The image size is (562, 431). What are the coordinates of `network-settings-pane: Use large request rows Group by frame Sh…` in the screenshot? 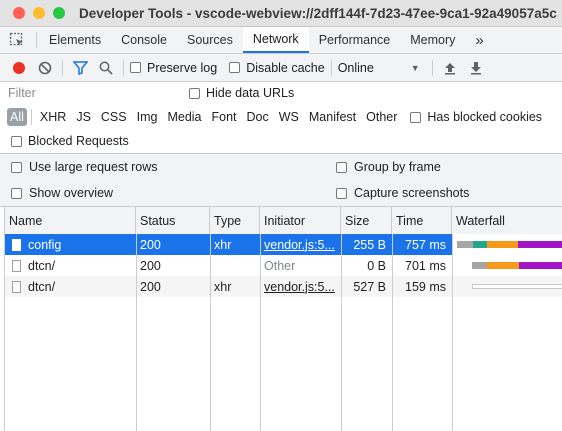 It's located at (281, 180).